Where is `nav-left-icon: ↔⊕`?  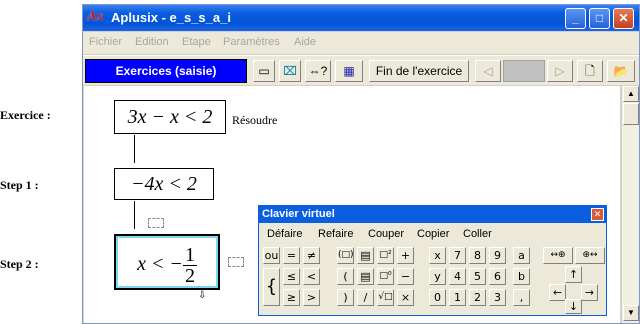
nav-left-icon: ↔⊕ is located at coordinates (558, 255).